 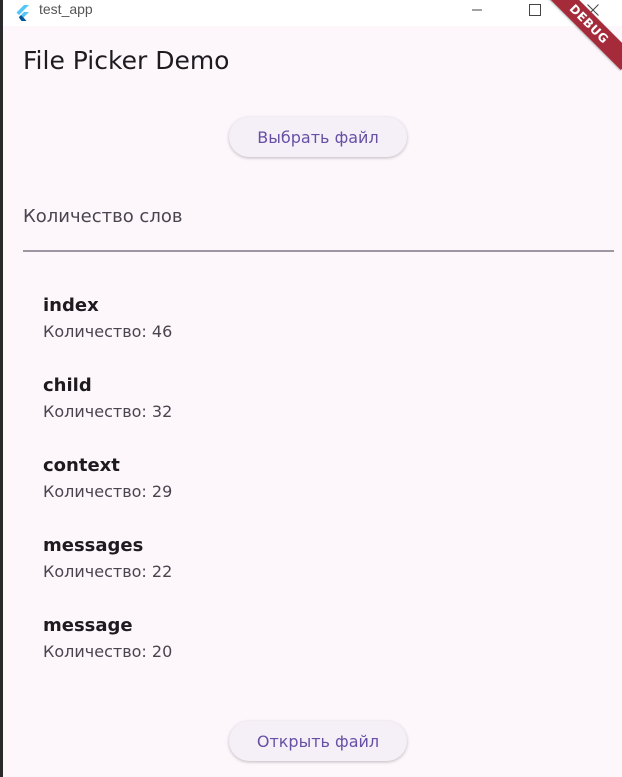 What do you see at coordinates (323, 414) in the screenshot?
I see `list-item: child Количество: 32` at bounding box center [323, 414].